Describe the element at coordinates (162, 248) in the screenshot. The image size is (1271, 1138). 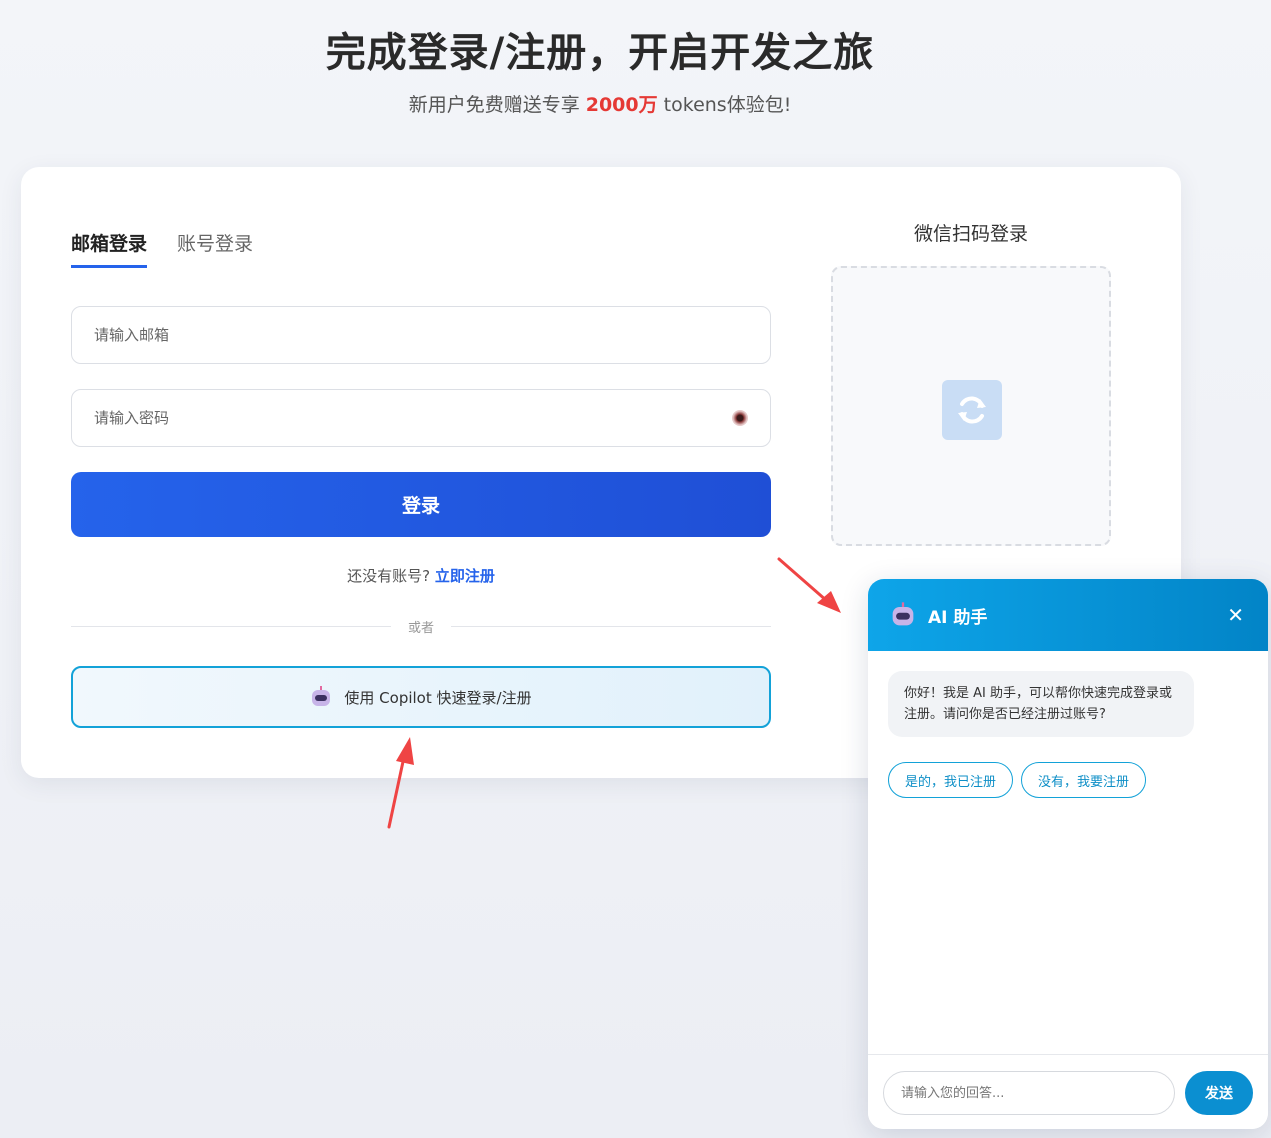
I see `login-tabs: 邮箱登录 账号登录` at that location.